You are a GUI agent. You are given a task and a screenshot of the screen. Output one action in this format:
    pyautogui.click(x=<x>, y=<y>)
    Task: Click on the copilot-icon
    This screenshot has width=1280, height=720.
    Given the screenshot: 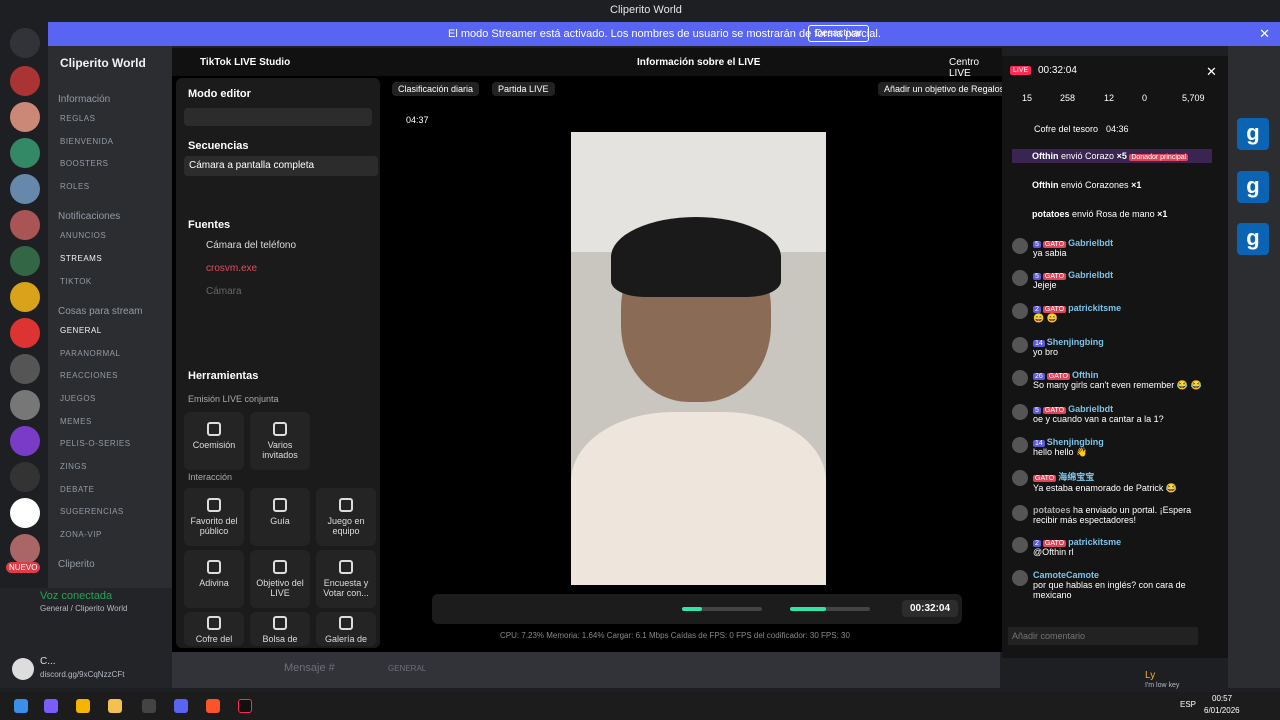 What is the action you would take?
    pyautogui.click(x=51, y=706)
    